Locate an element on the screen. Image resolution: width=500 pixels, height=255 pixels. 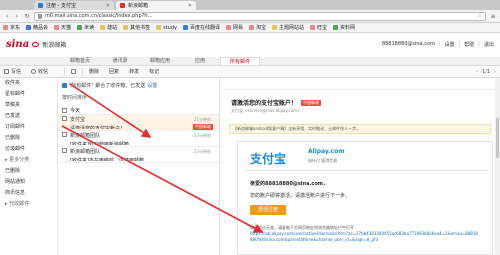
aggregation-notice: "所有邮件" 聚合了收件箱、已发送 设置 is located at coordinates (138, 85).